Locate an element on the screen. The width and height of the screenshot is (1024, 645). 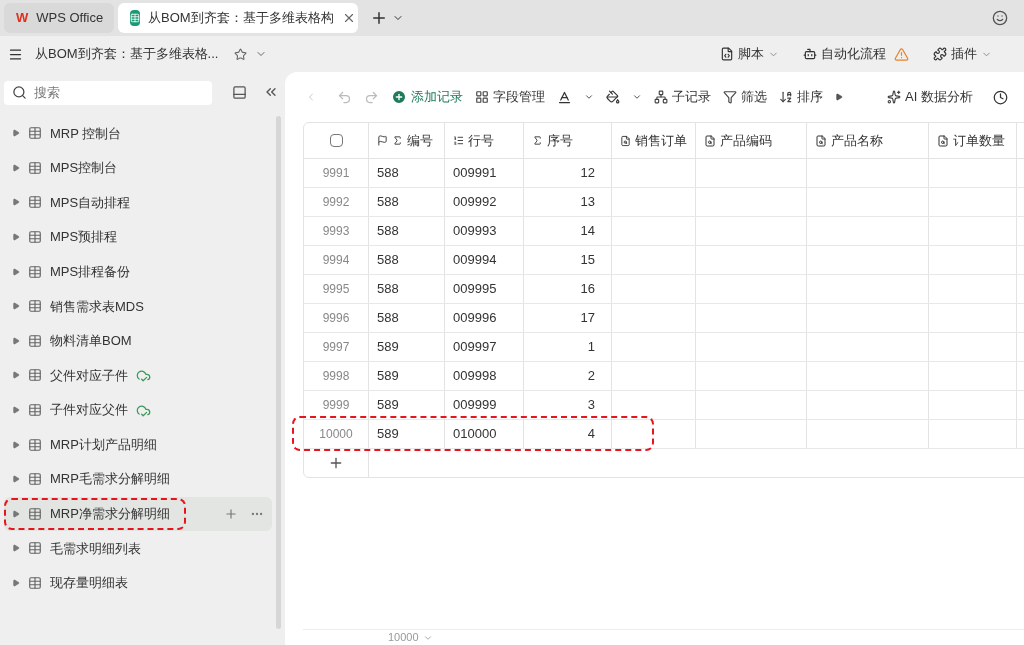
sidebar-item: 销售需求表MDS is located at coordinates (138, 306).